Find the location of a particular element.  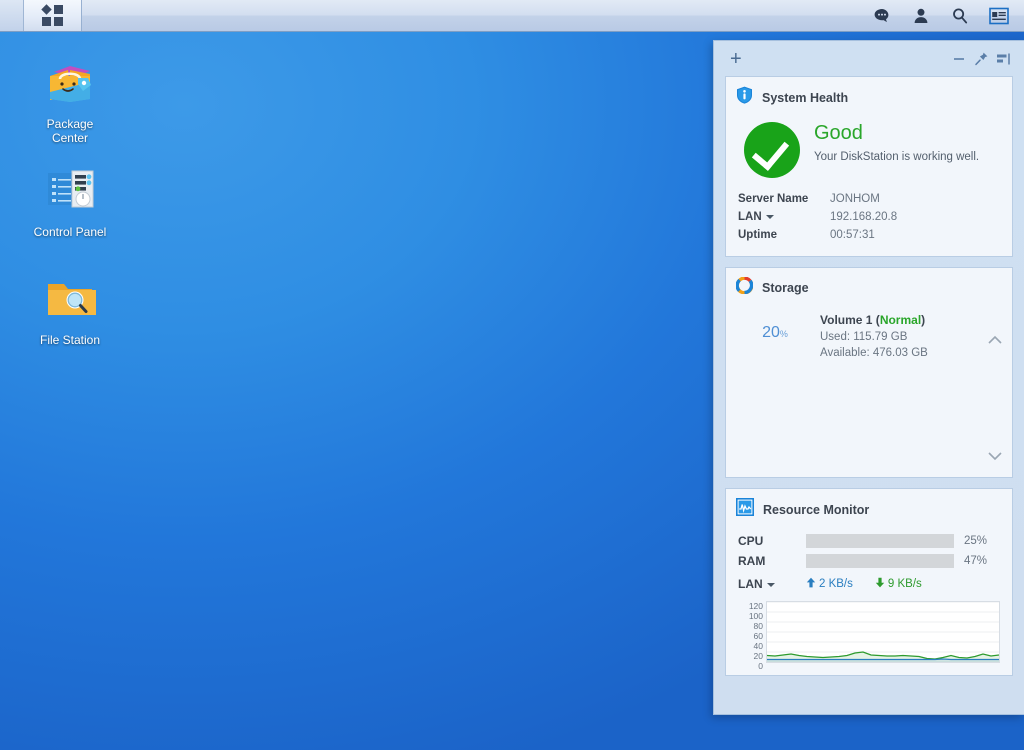

ram-bar-track is located at coordinates (880, 561).